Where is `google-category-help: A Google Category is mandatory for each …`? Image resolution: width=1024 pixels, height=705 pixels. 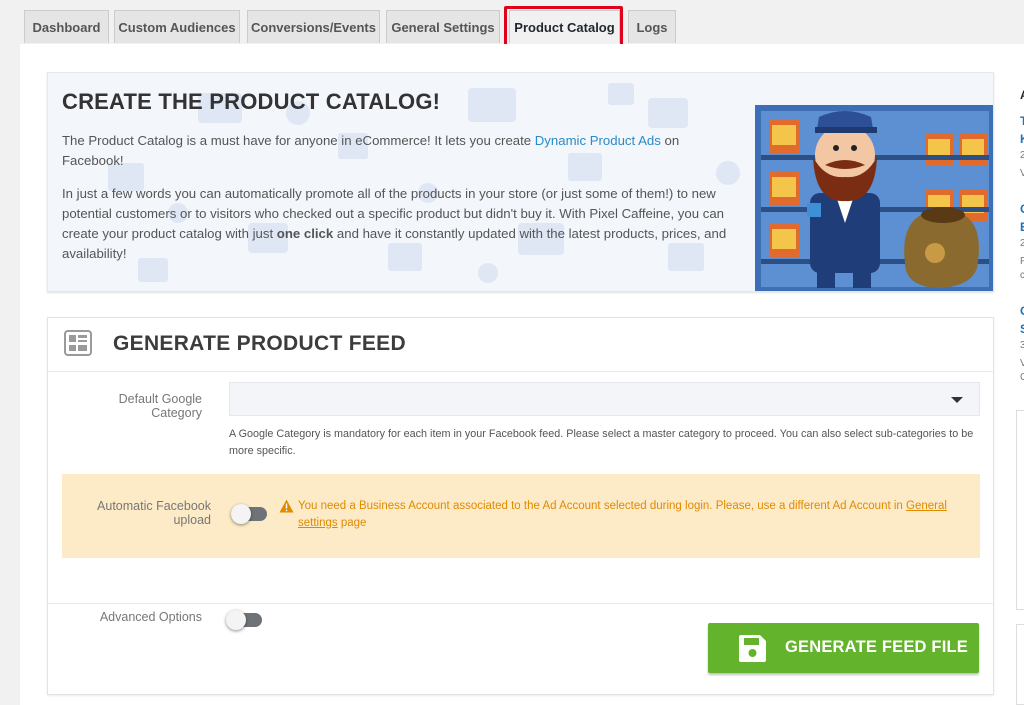
google-category-help: A Google Category is mandatory for each … is located at coordinates (601, 442).